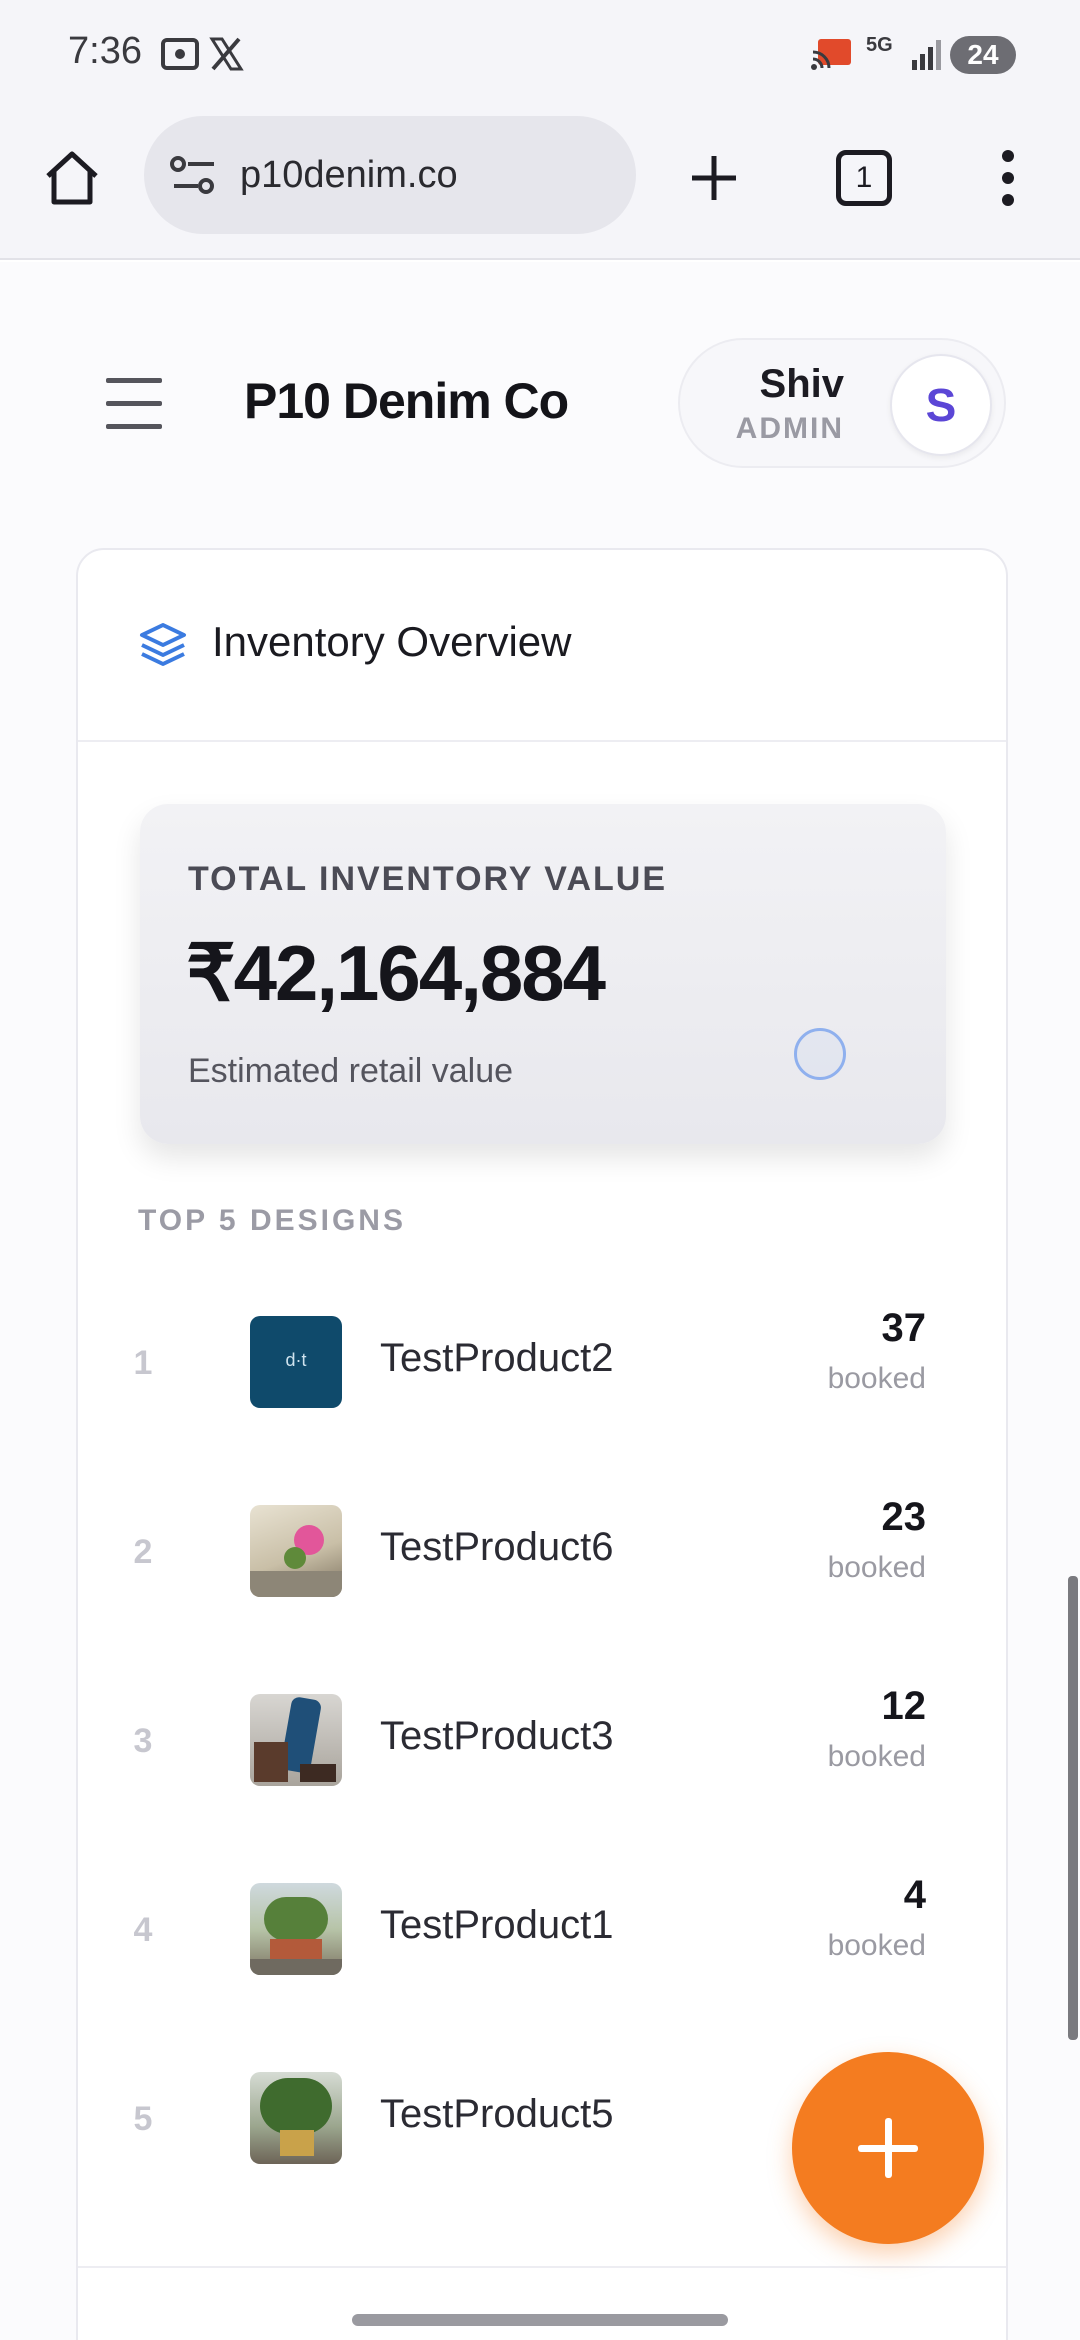  What do you see at coordinates (226, 54) in the screenshot?
I see `x-logo-icon` at bounding box center [226, 54].